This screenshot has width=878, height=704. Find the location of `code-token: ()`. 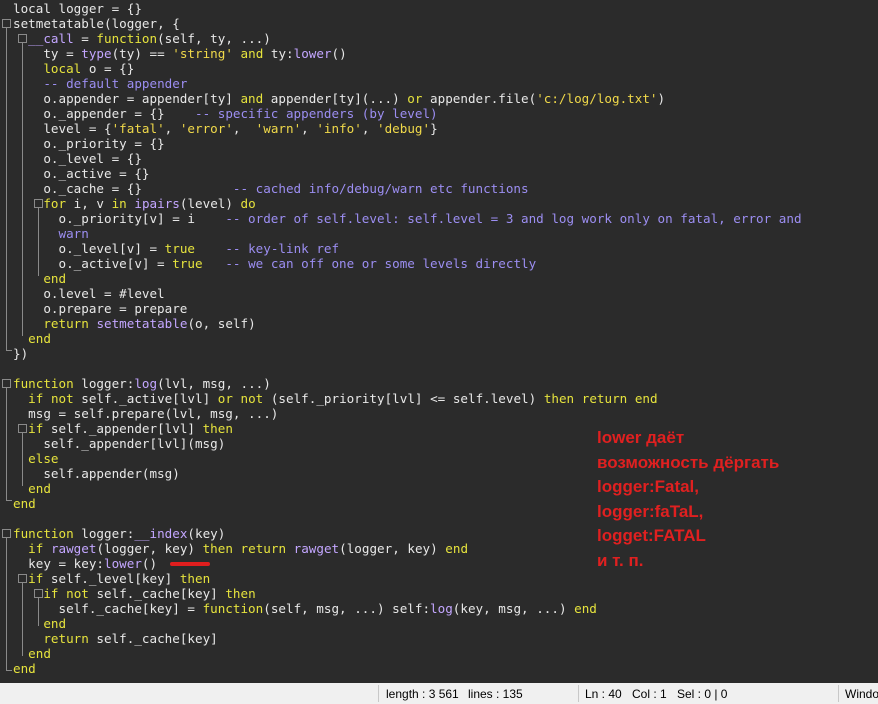

code-token: () is located at coordinates (149, 563).